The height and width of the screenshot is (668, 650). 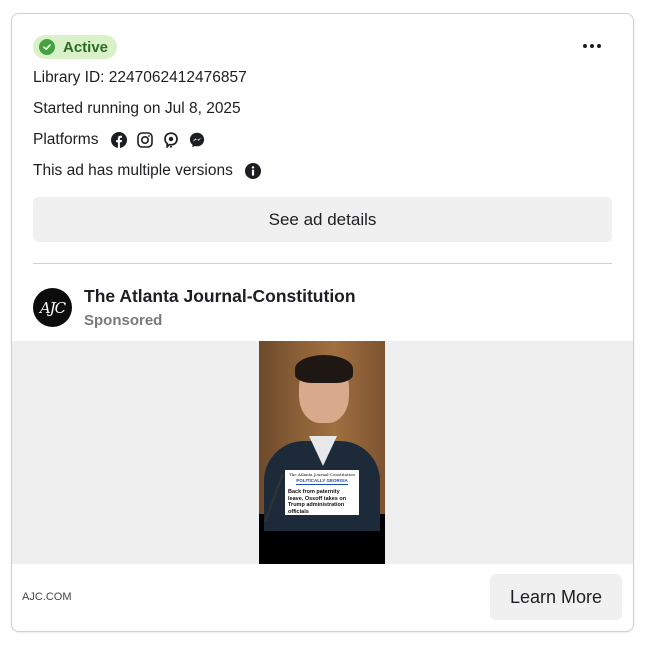 I want to click on avatar-text: AJC, so click(x=52, y=307).